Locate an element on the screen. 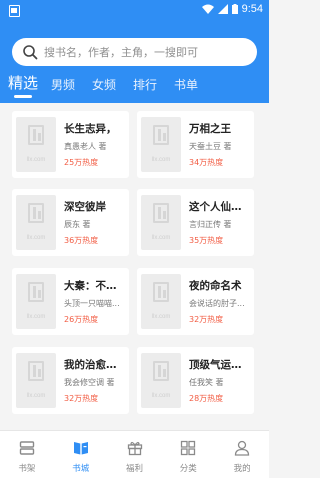 The height and width of the screenshot is (478, 320). book-heat: 34万热度 is located at coordinates (206, 162).